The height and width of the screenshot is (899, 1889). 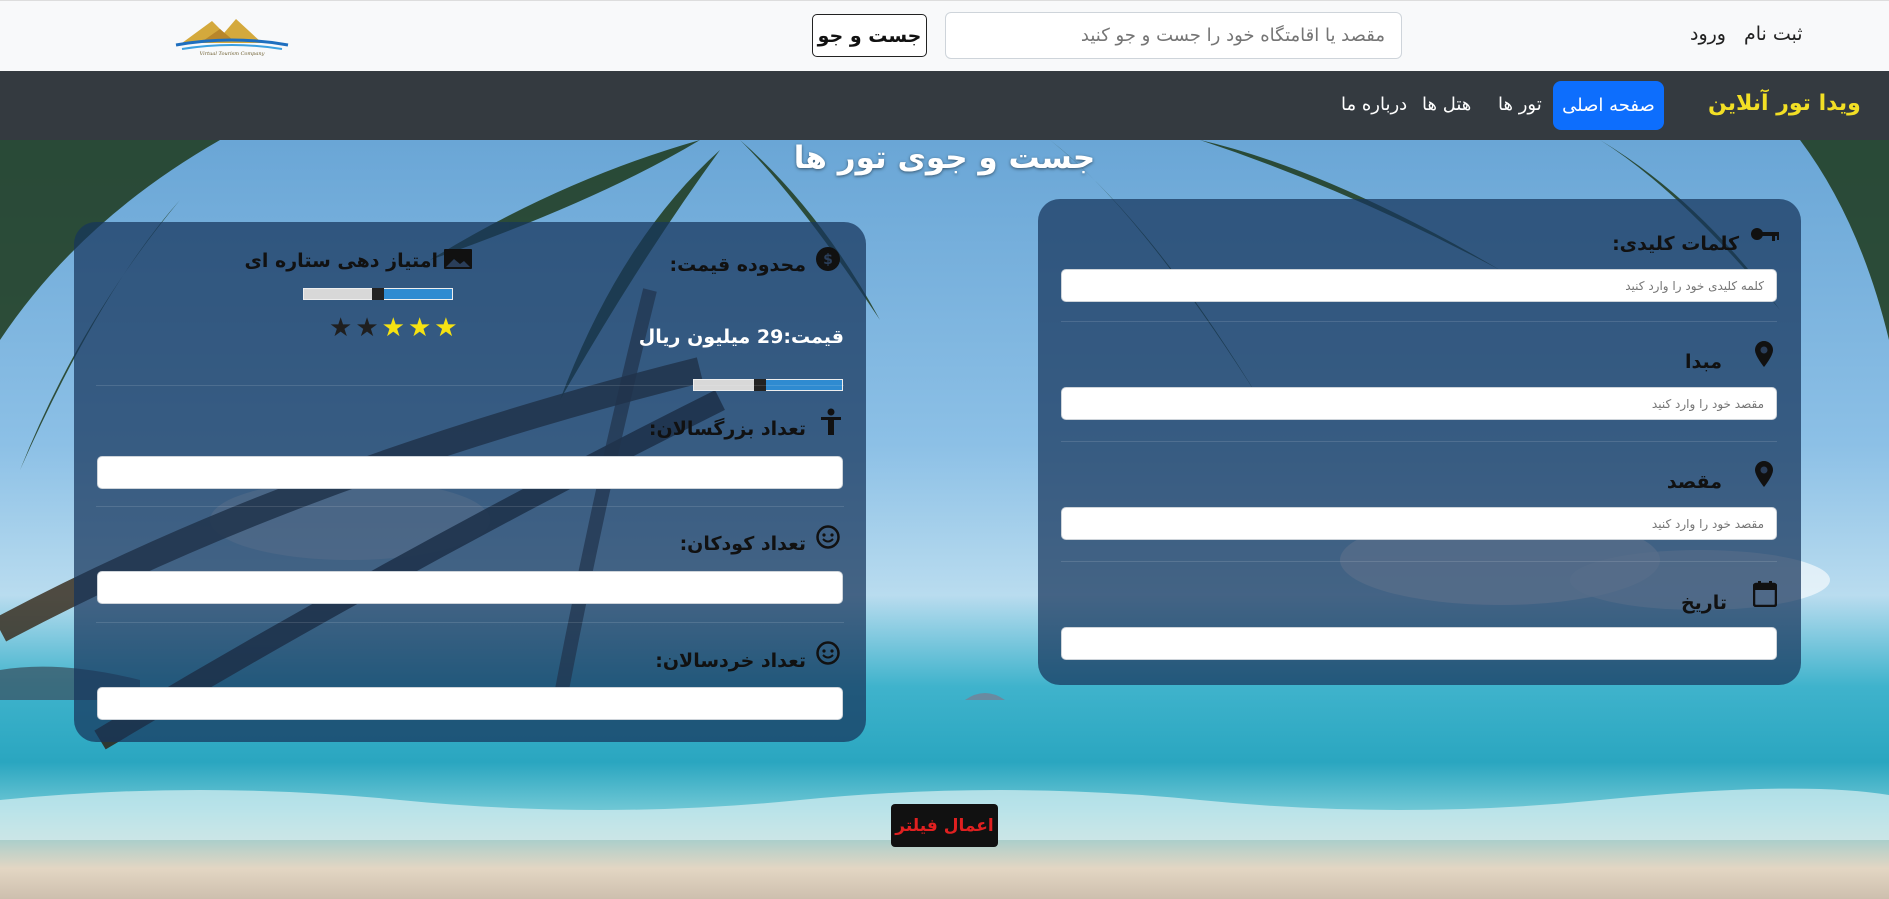 What do you see at coordinates (730, 661) in the screenshot?
I see `infants-label: تعداد خردسالان:` at bounding box center [730, 661].